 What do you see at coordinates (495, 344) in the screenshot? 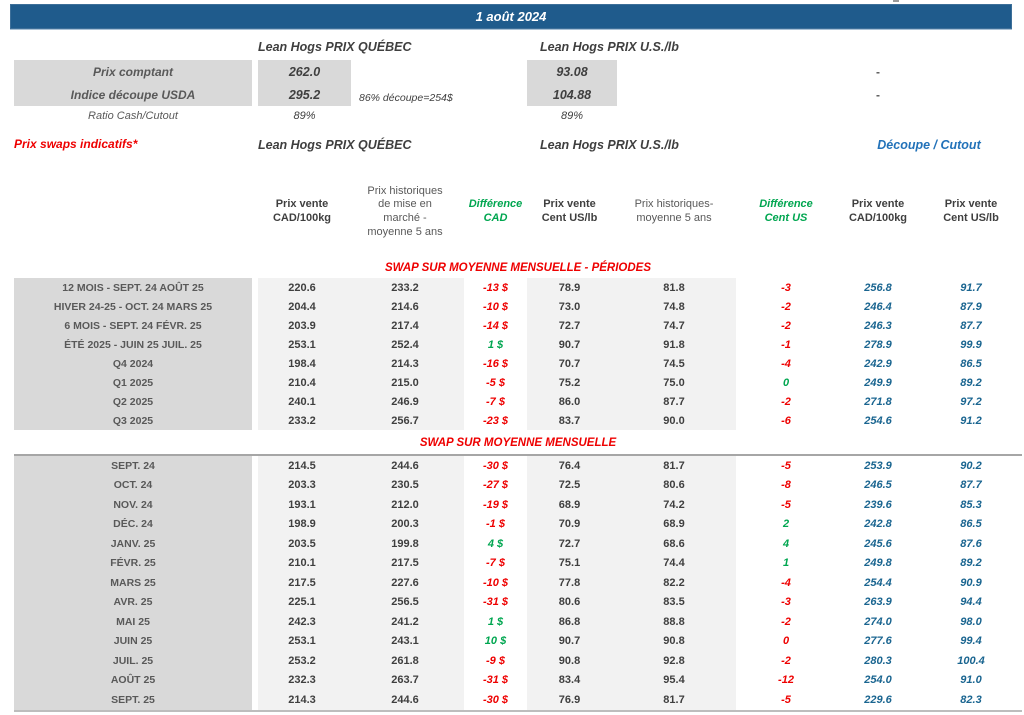
I see `diff-cad-cell: 1 $` at bounding box center [495, 344].